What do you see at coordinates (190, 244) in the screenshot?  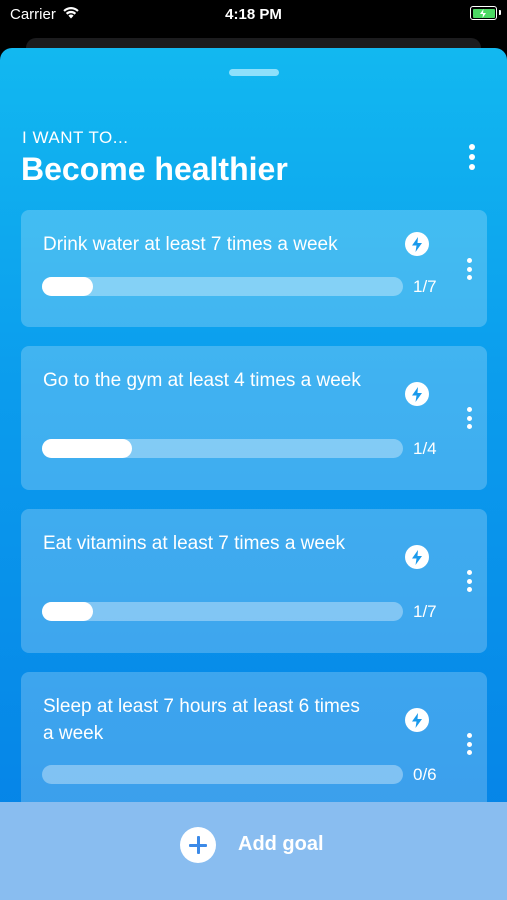 I see `goal-title: Drink water at least 7 times a week` at bounding box center [190, 244].